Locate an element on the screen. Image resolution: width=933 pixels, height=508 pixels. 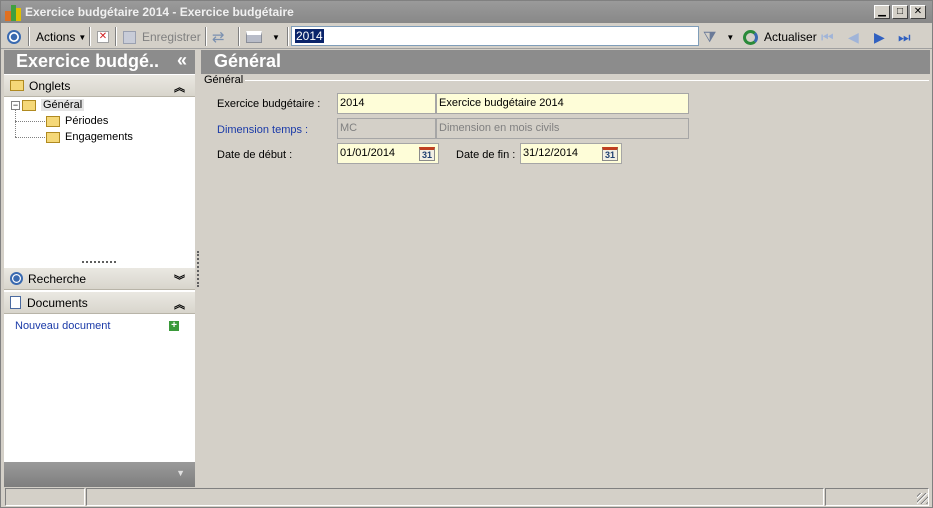
tree-item-label: Général is located at coordinates (63, 105).